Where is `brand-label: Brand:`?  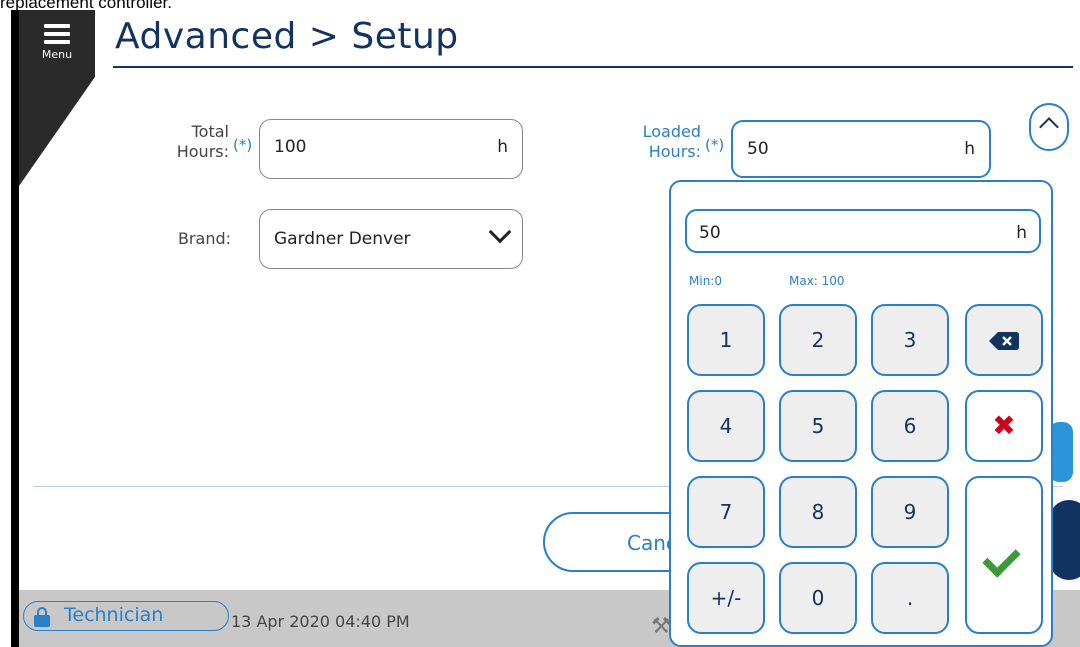 brand-label: Brand: is located at coordinates (204, 238).